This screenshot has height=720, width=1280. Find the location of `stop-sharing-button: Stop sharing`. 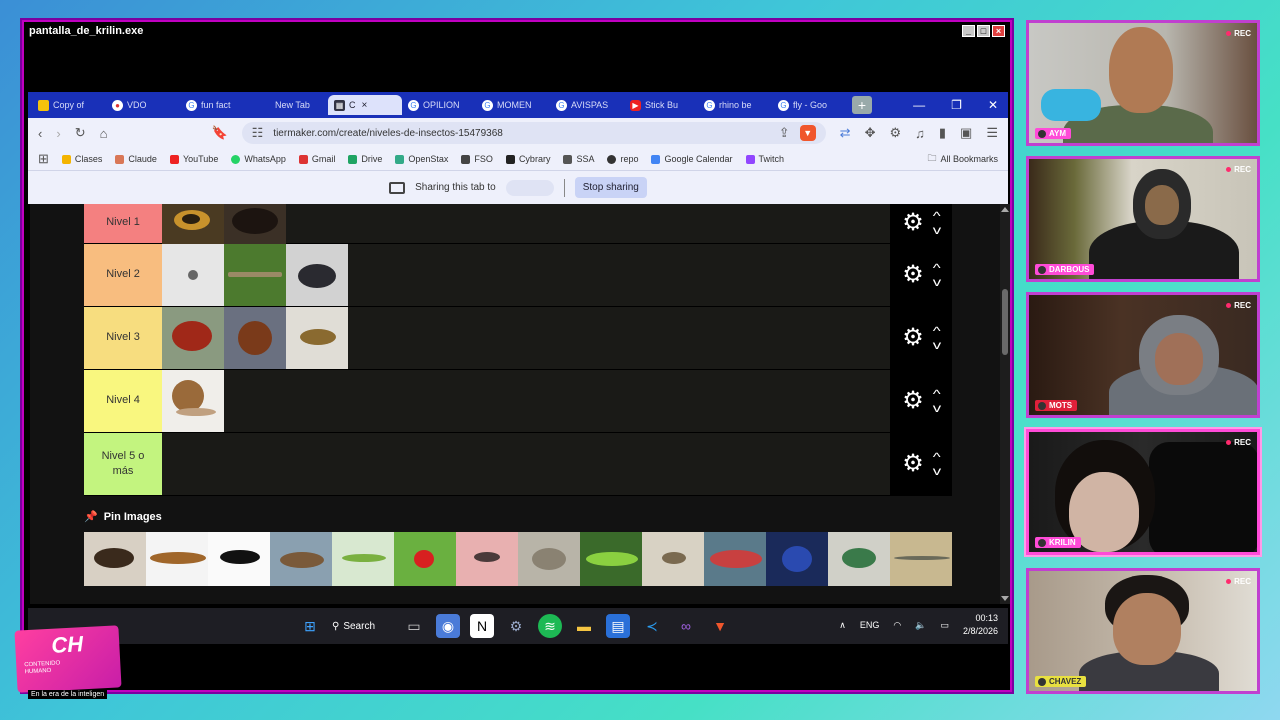

stop-sharing-button: Stop sharing is located at coordinates (610, 187).